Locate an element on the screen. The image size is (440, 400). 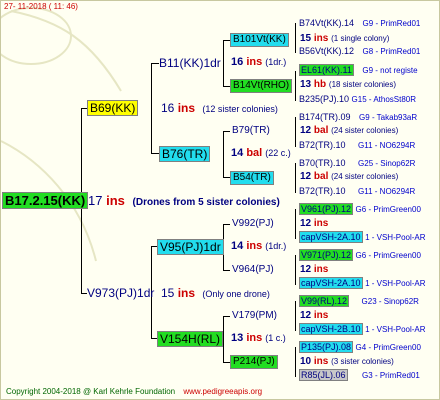
gen4-id-7: B72(TR).10 is located at coordinates (322, 191).